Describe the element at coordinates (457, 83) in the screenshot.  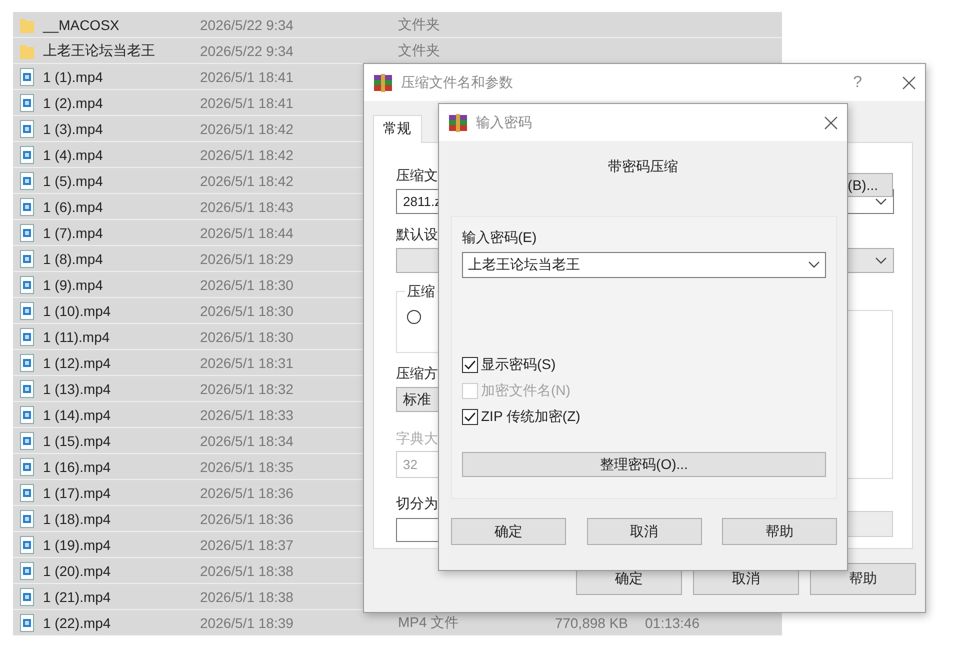
I see `window-title: 压缩文件名和参数` at that location.